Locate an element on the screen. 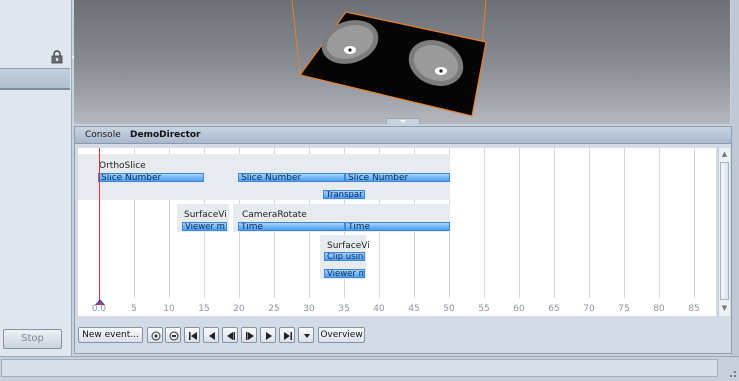 The width and height of the screenshot is (739, 381). right-edge is located at coordinates (735, 178).